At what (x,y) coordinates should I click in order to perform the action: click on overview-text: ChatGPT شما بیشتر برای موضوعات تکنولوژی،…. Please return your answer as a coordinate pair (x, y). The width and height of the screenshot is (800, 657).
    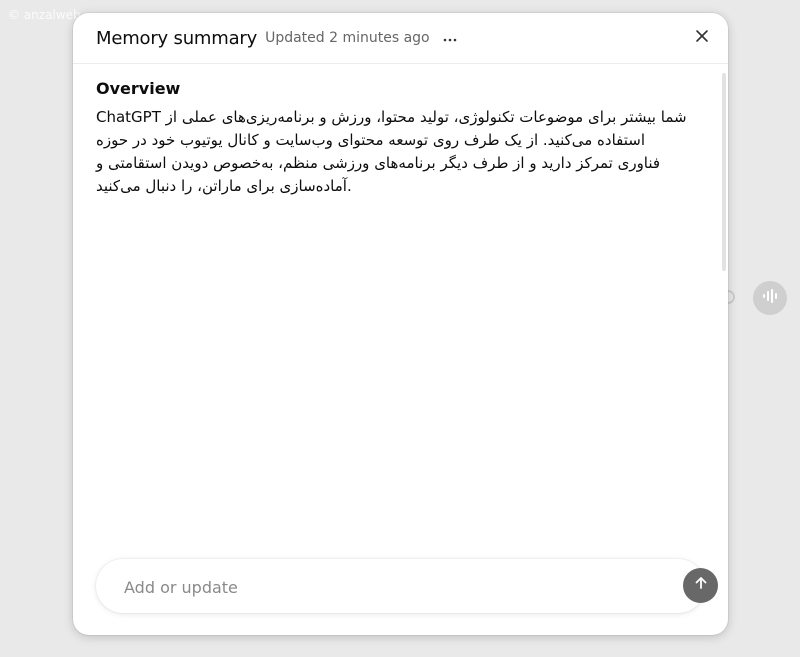
    Looking at the image, I should click on (391, 151).